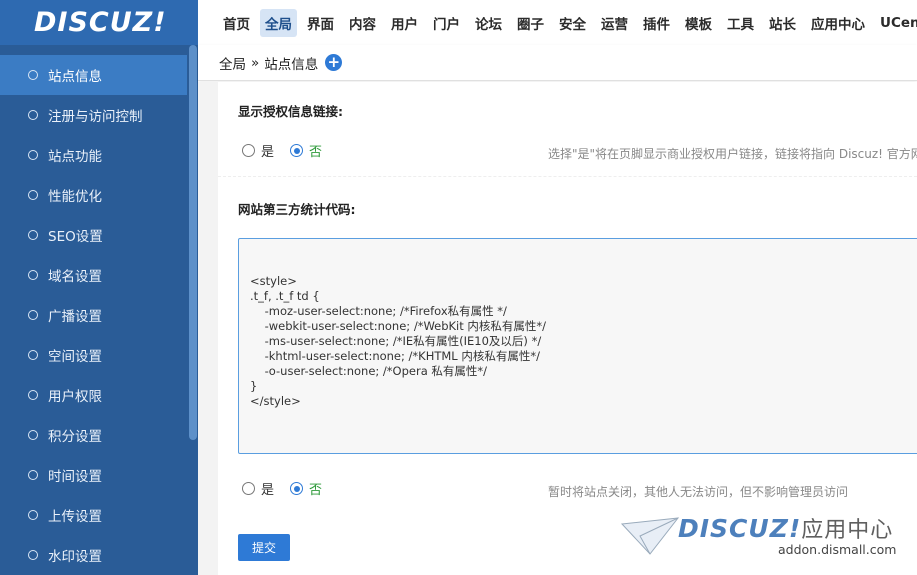  I want to click on site-closed-yes-radio, so click(248, 488).